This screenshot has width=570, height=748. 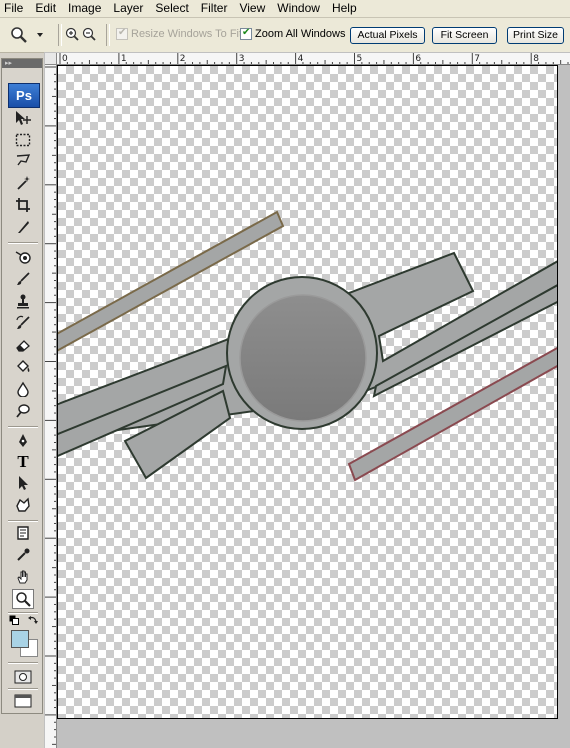 What do you see at coordinates (23, 505) in the screenshot?
I see `custom-shape-tool` at bounding box center [23, 505].